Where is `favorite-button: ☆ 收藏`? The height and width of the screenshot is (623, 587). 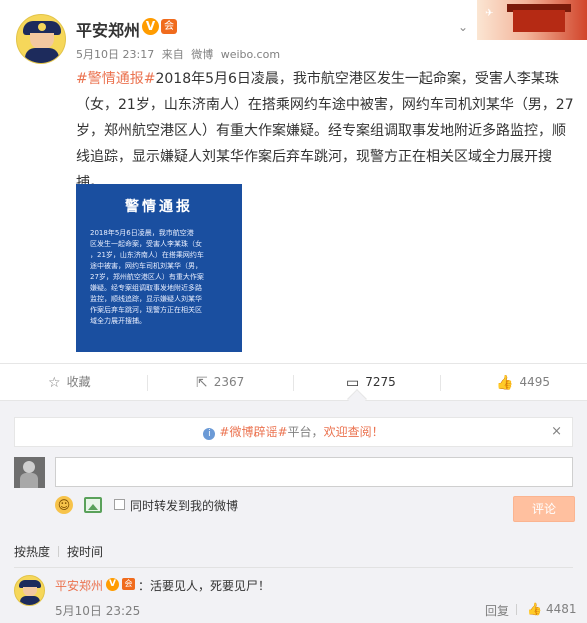
favorite-button: ☆ 收藏 is located at coordinates (69, 382).